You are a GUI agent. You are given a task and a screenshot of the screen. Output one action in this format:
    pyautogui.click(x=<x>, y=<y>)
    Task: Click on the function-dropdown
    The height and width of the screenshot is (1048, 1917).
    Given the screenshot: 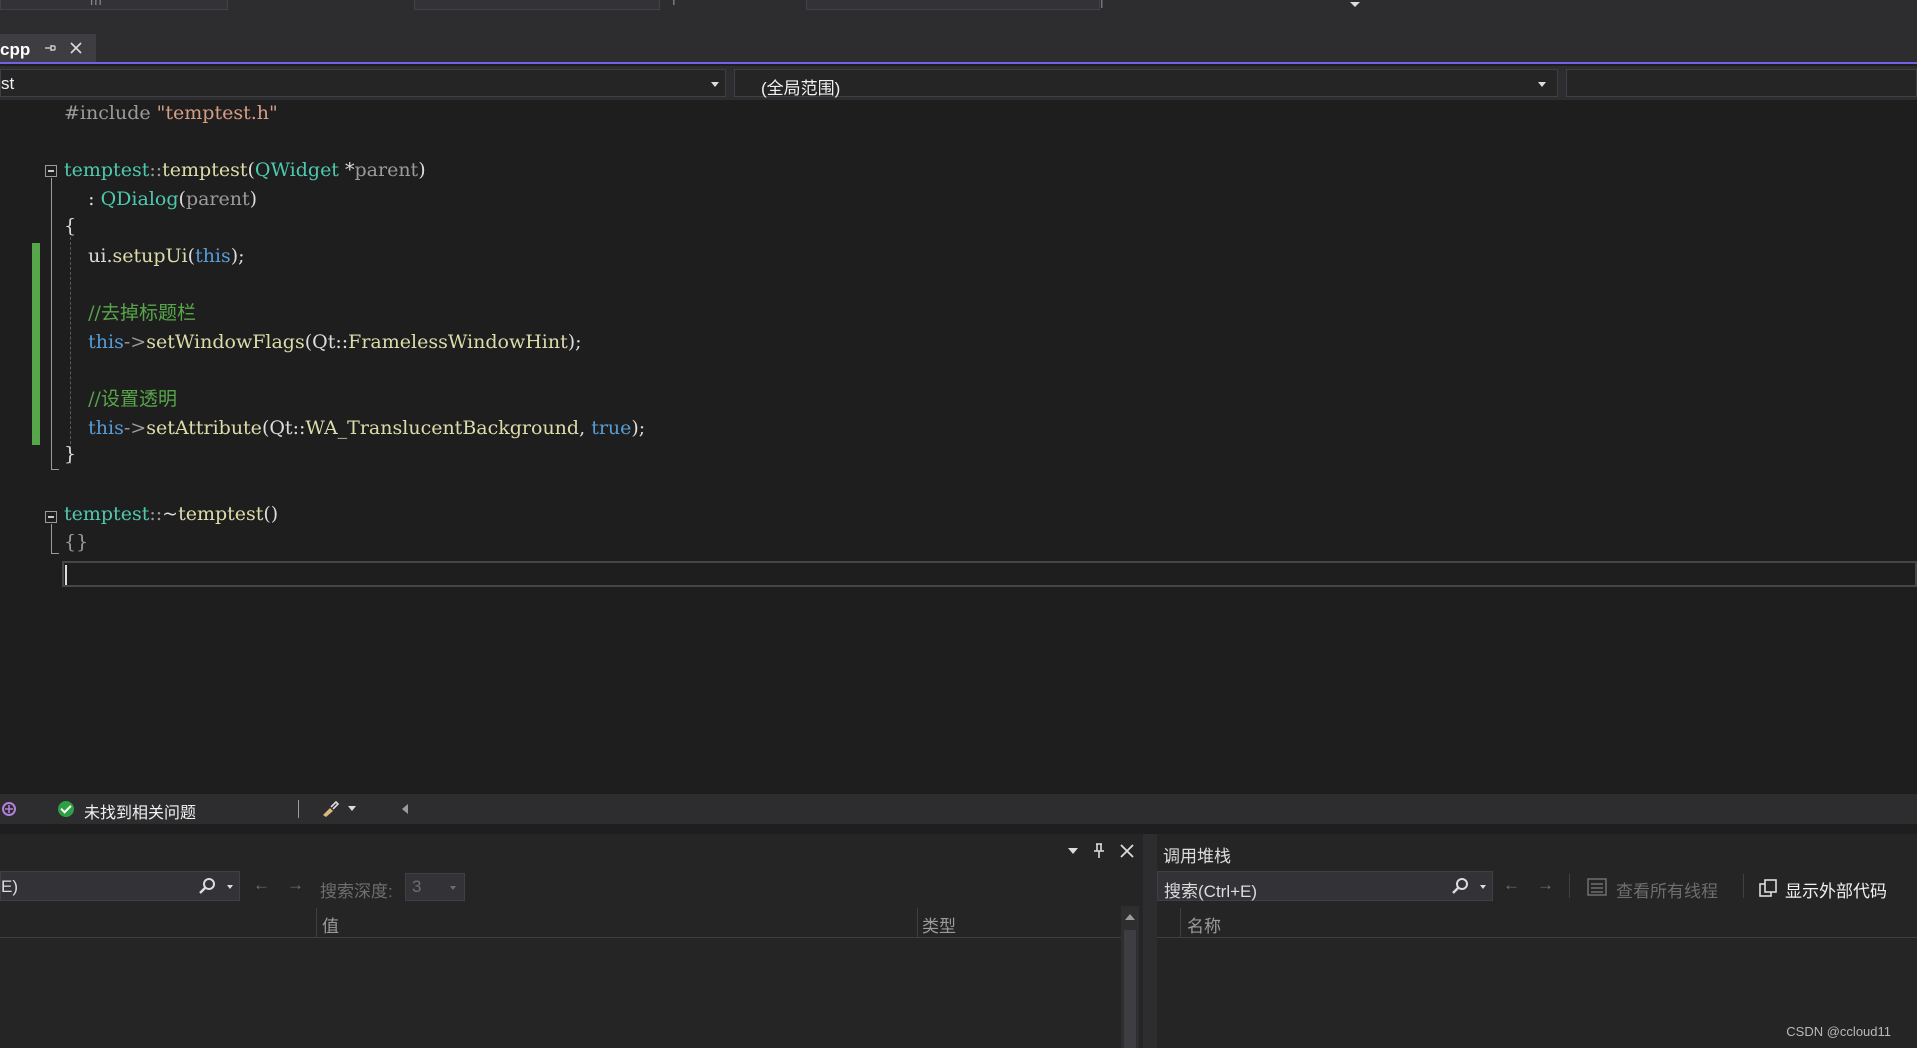 What is the action you would take?
    pyautogui.click(x=1741, y=83)
    